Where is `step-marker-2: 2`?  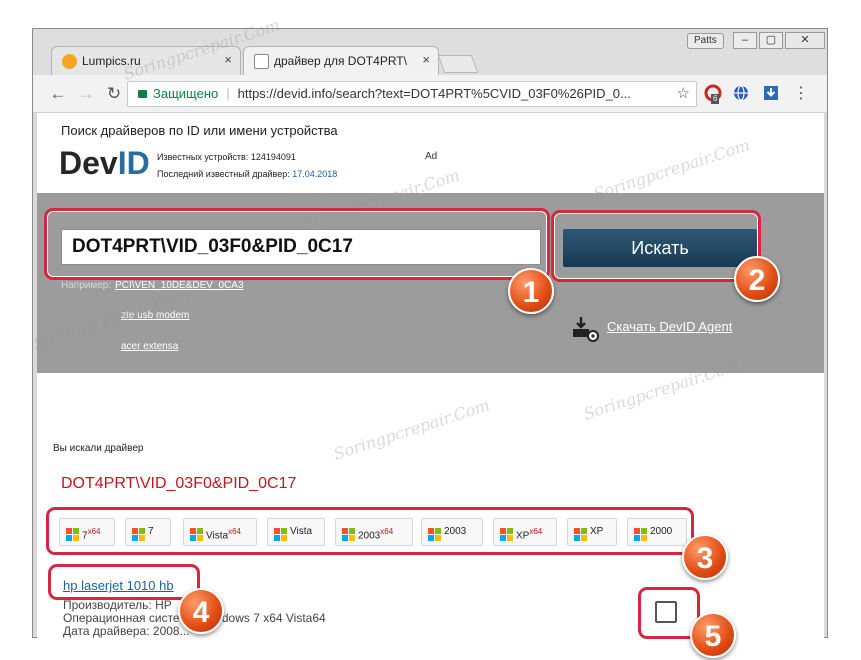 step-marker-2: 2 is located at coordinates (757, 279).